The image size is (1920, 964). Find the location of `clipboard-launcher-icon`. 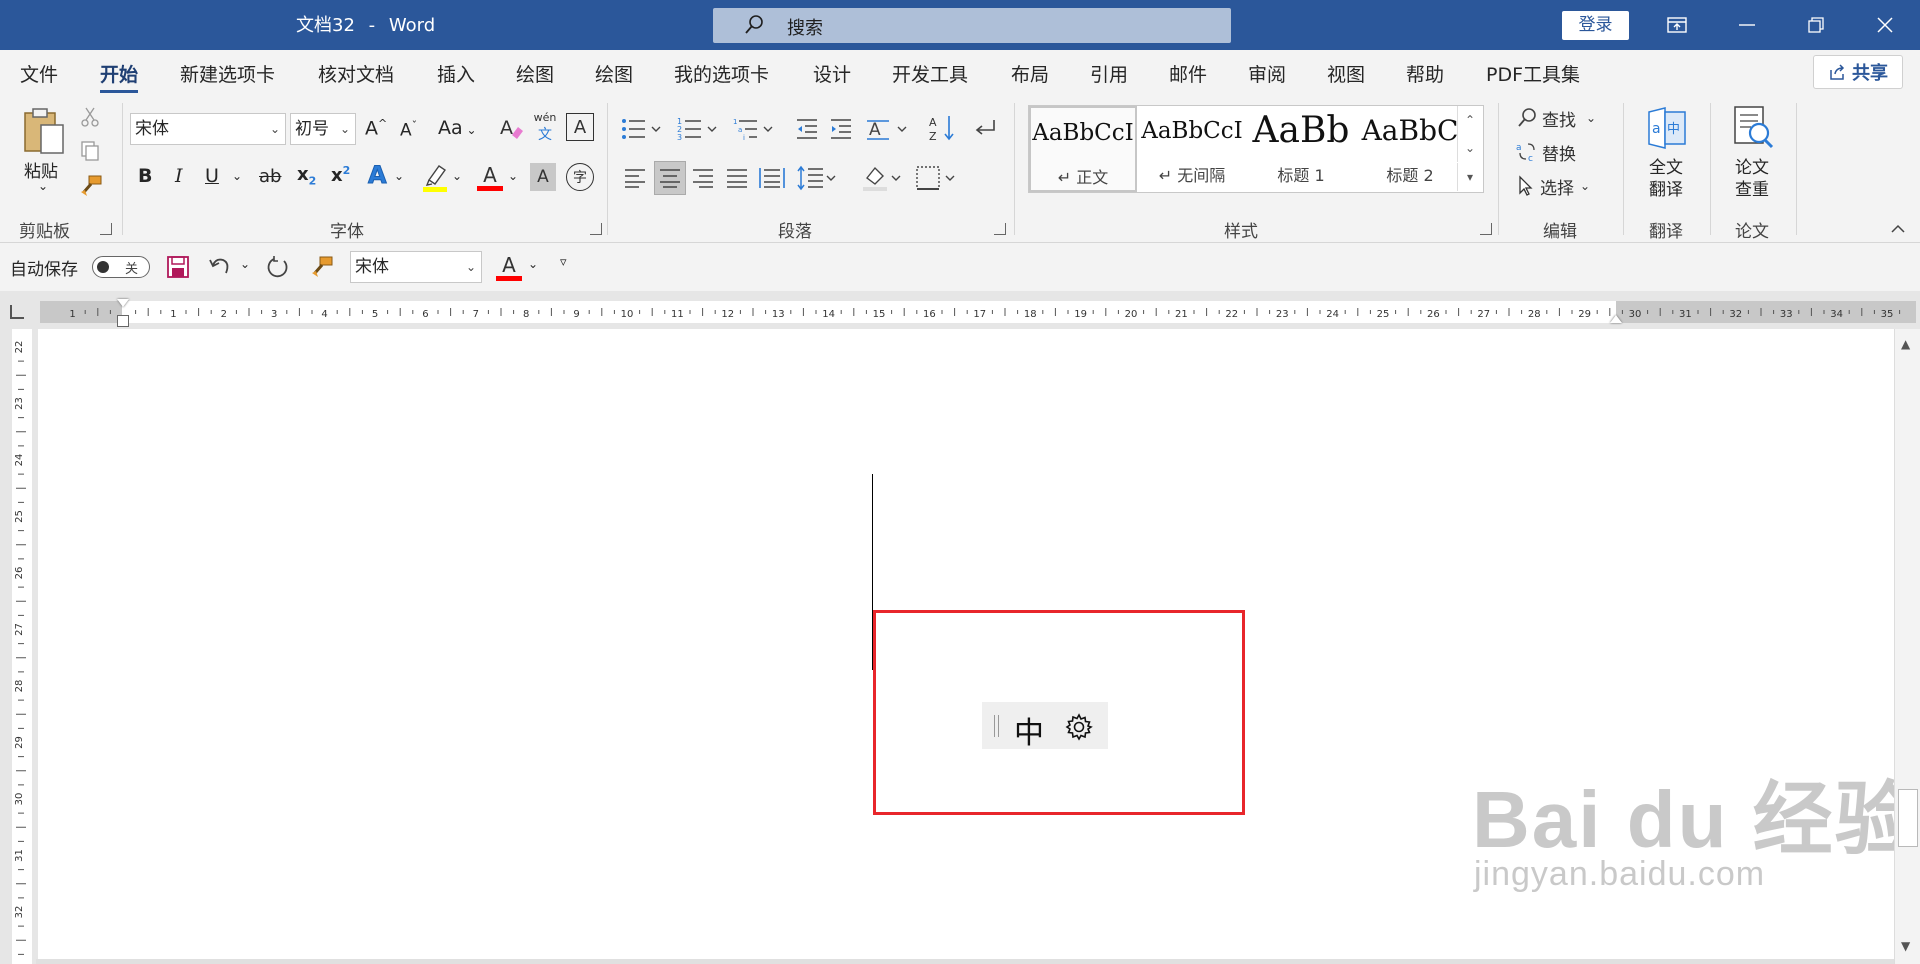

clipboard-launcher-icon is located at coordinates (106, 229).